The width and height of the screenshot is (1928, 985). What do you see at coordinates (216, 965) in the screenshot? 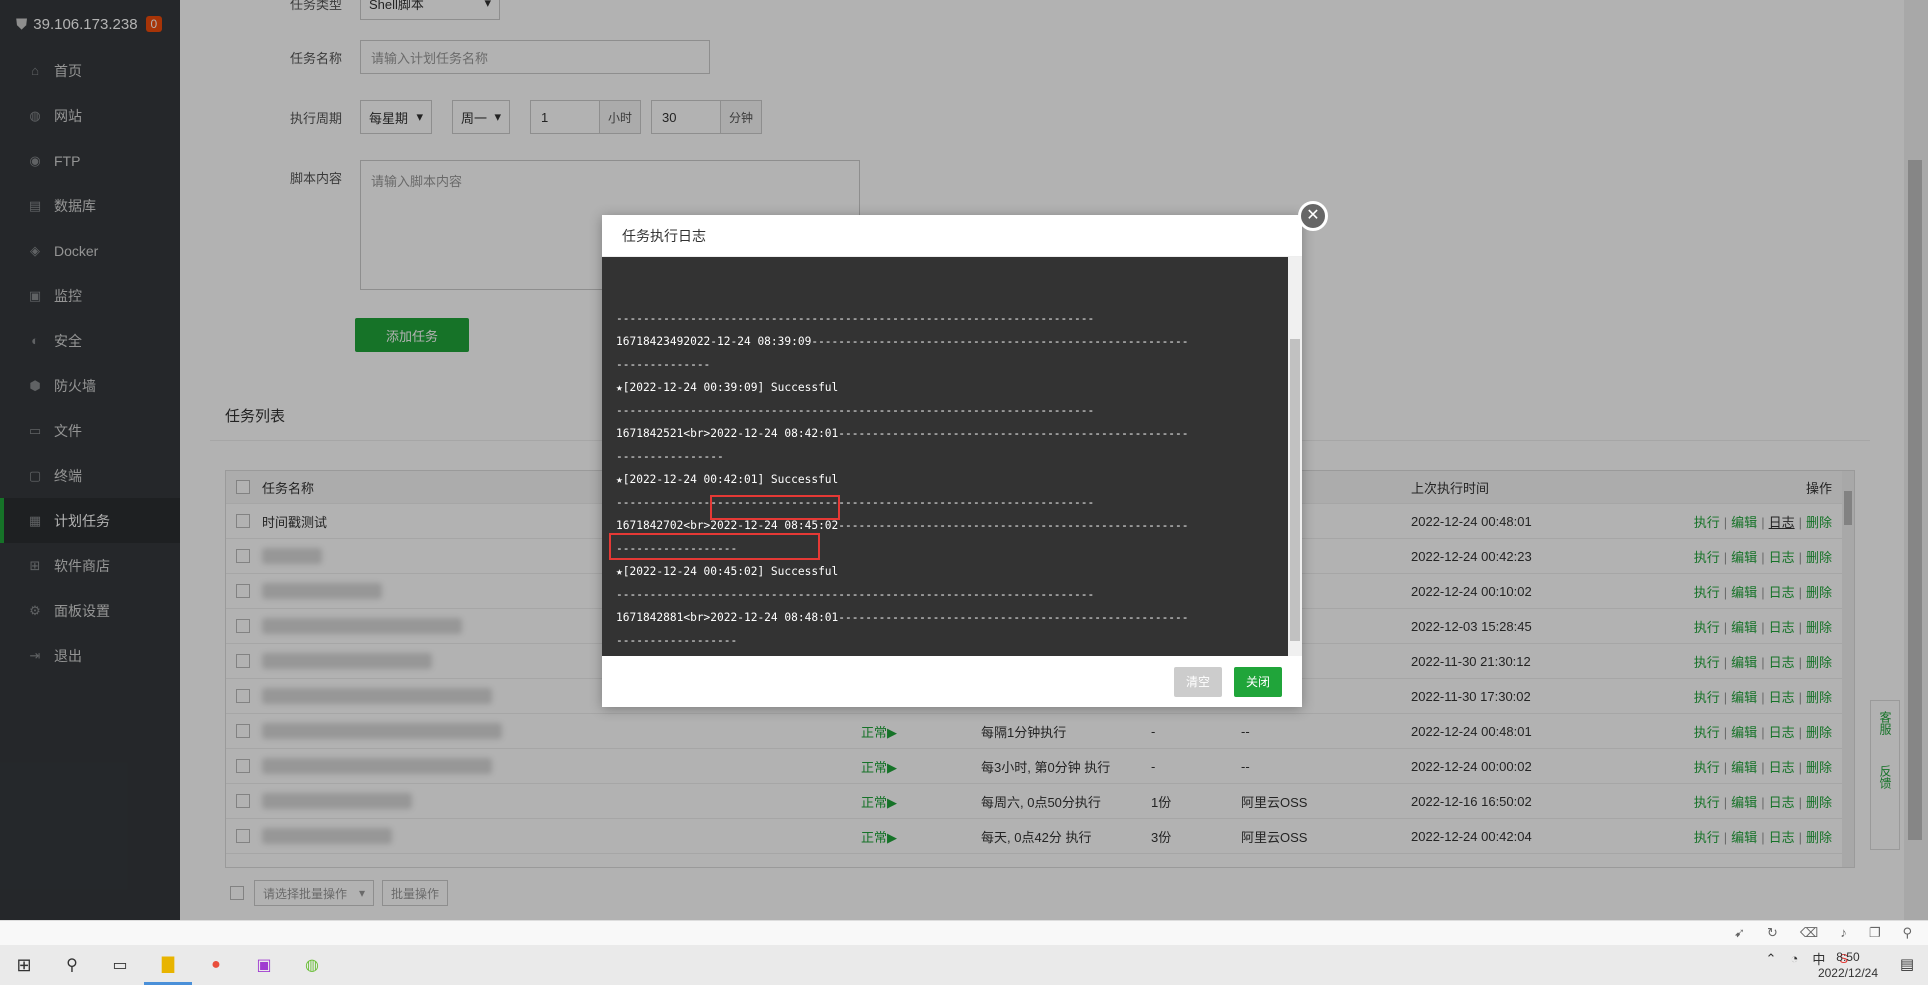
I see `browser-icon: ●` at bounding box center [216, 965].